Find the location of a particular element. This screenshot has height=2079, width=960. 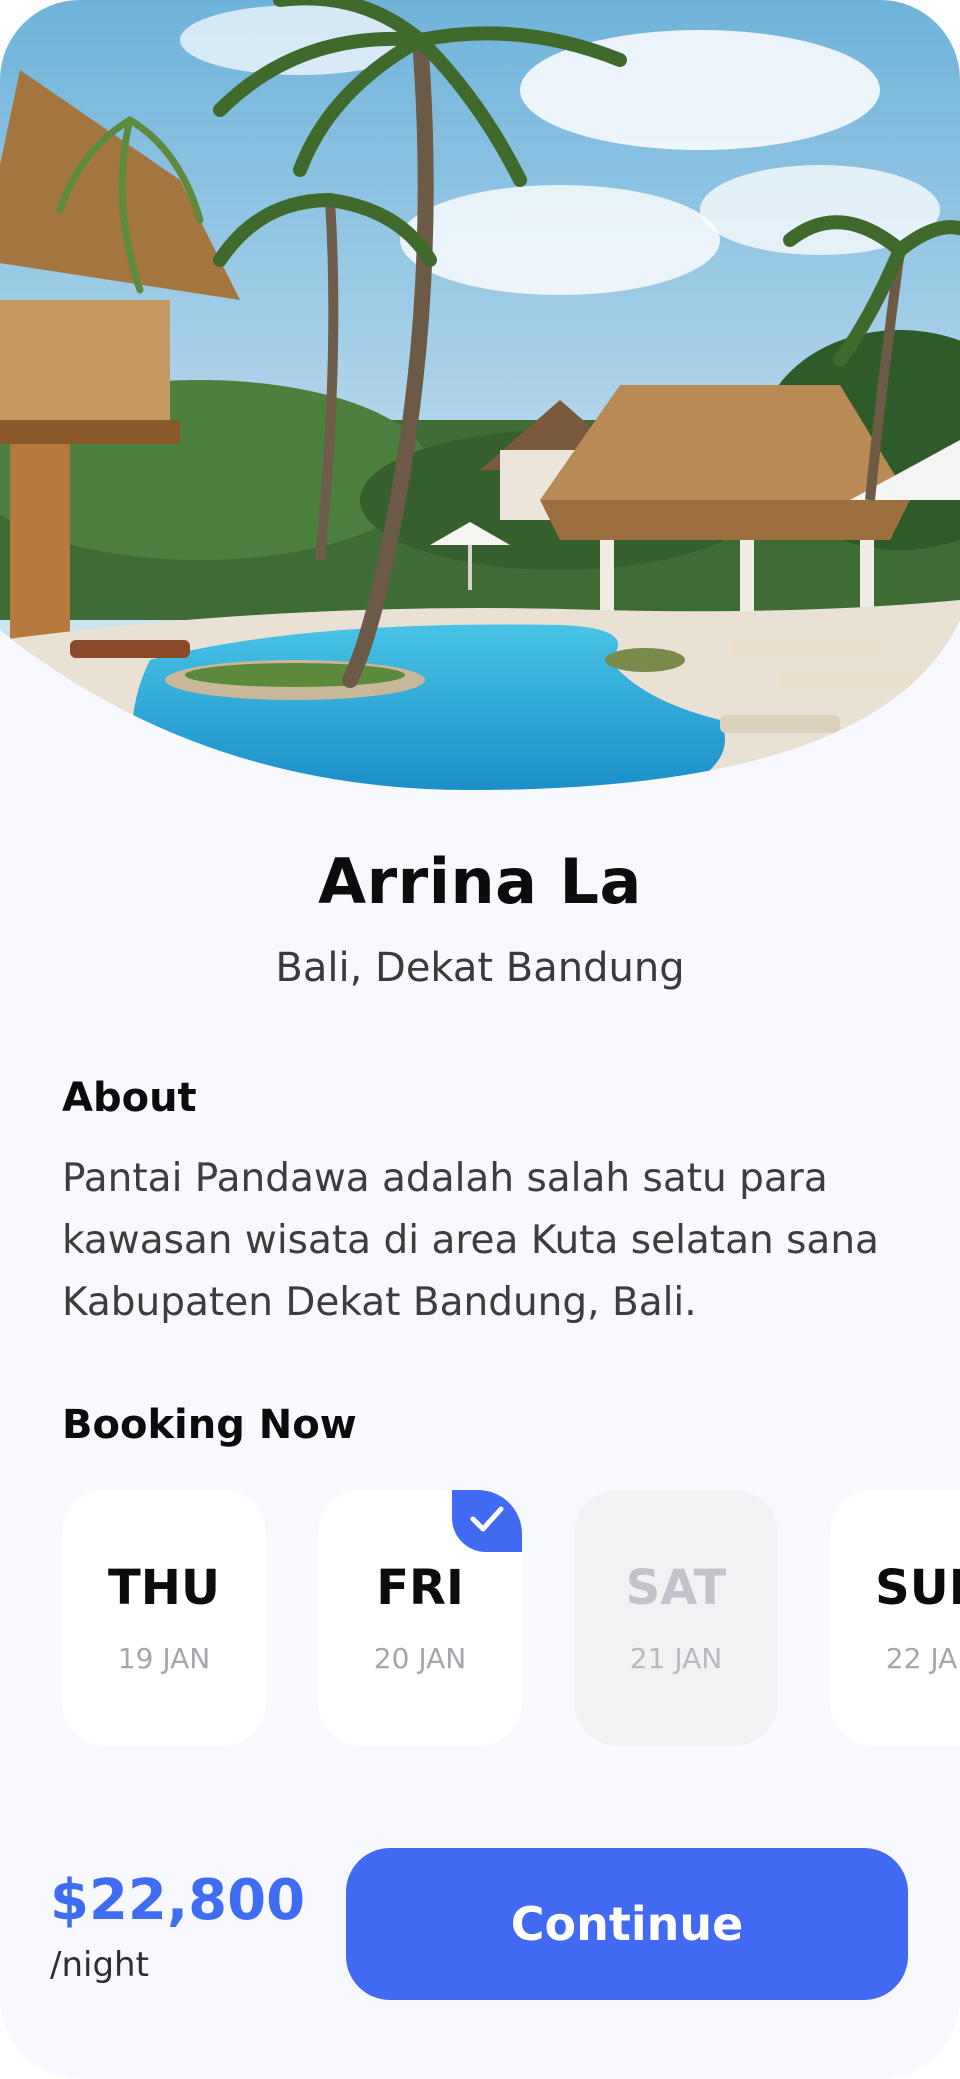

booking-heading: Booking Now is located at coordinates (209, 1425).